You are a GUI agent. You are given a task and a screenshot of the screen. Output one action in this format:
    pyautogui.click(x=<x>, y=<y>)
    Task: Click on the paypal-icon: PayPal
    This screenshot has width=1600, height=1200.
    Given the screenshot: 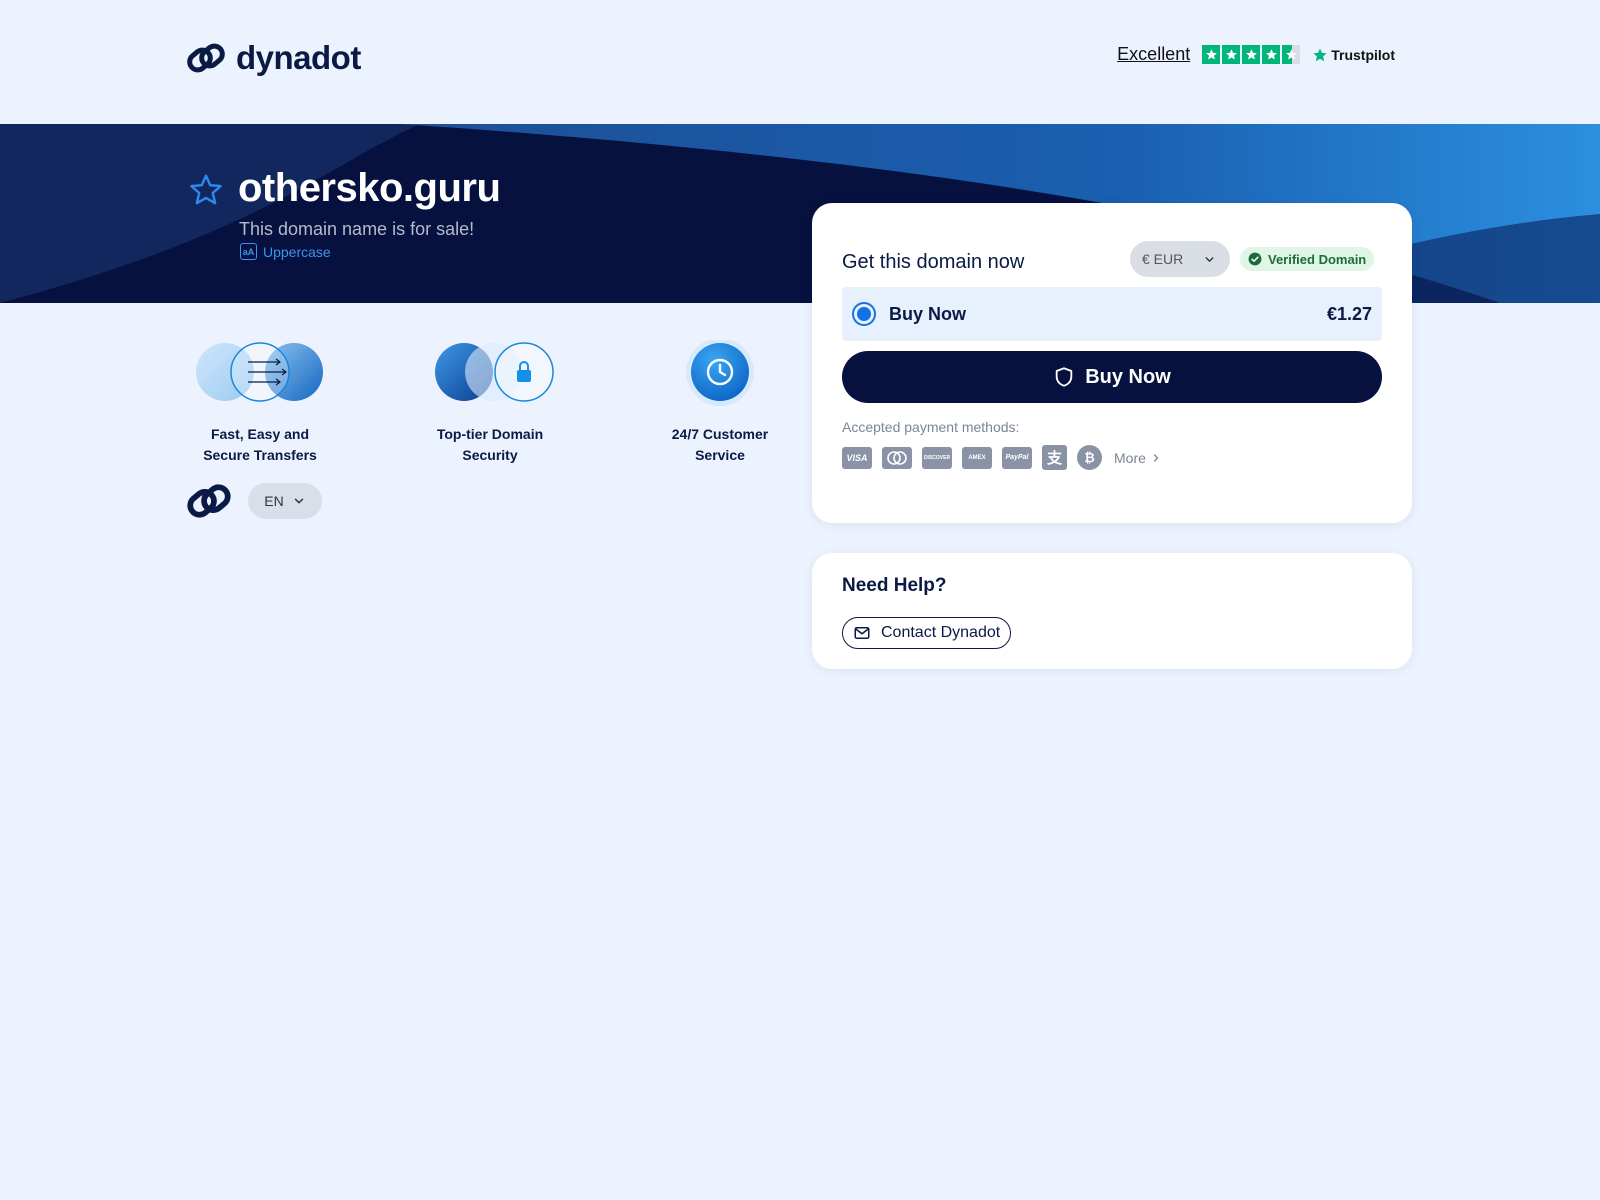 What is the action you would take?
    pyautogui.click(x=1017, y=457)
    